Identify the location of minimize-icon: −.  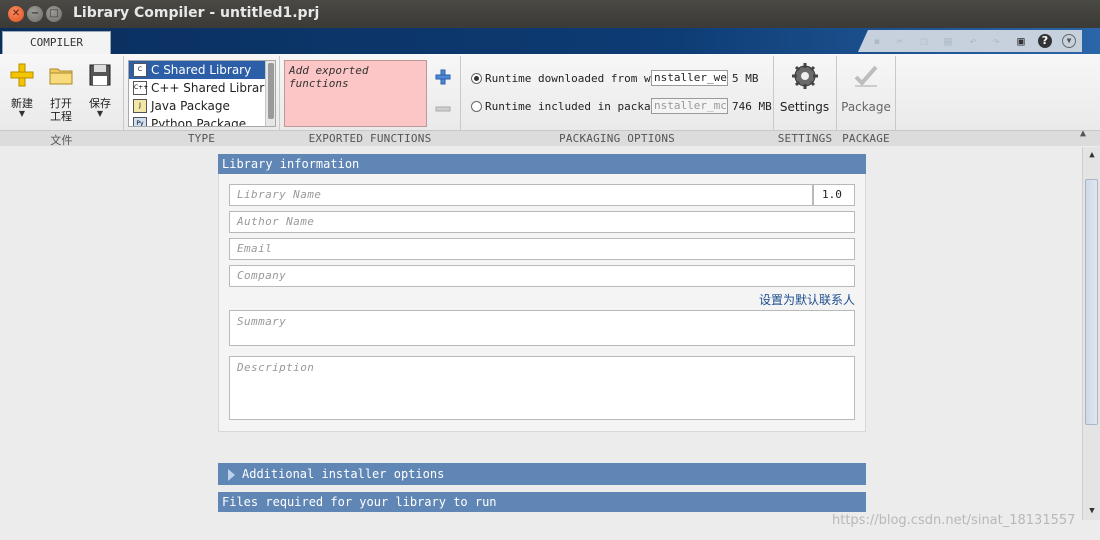
(35, 14).